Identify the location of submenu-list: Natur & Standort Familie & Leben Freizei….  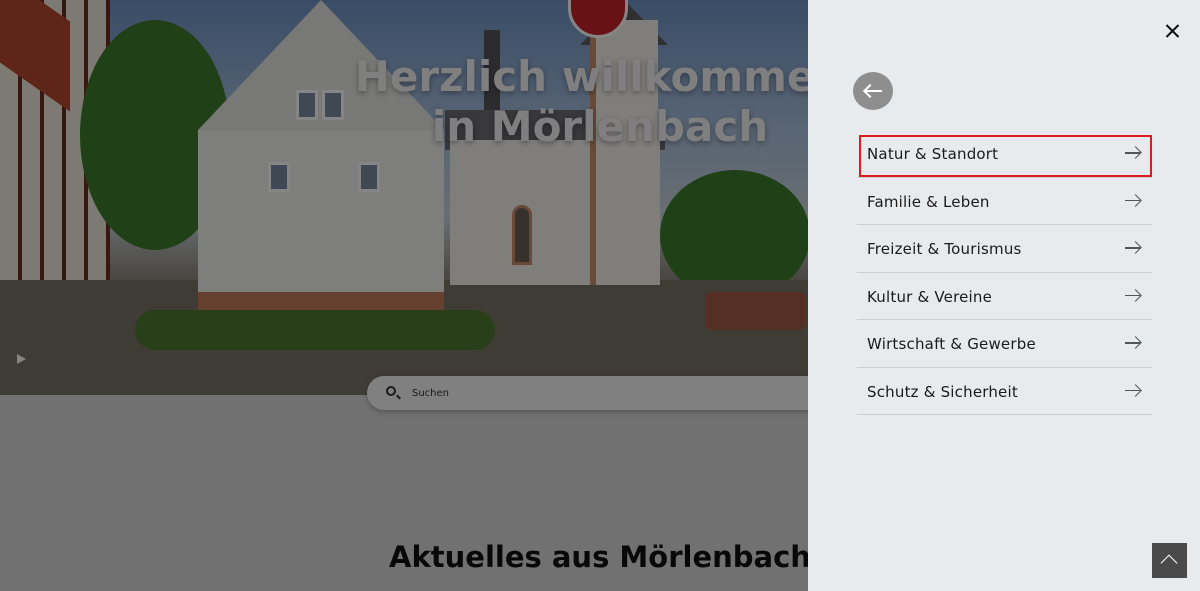
(1004, 272).